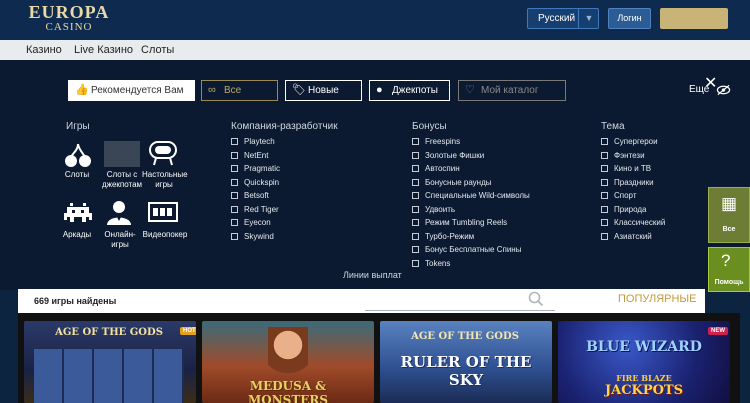 The width and height of the screenshot is (750, 403). Describe the element at coordinates (252, 237) in the screenshot. I see `provider-checkbox-row: Skywind` at that location.